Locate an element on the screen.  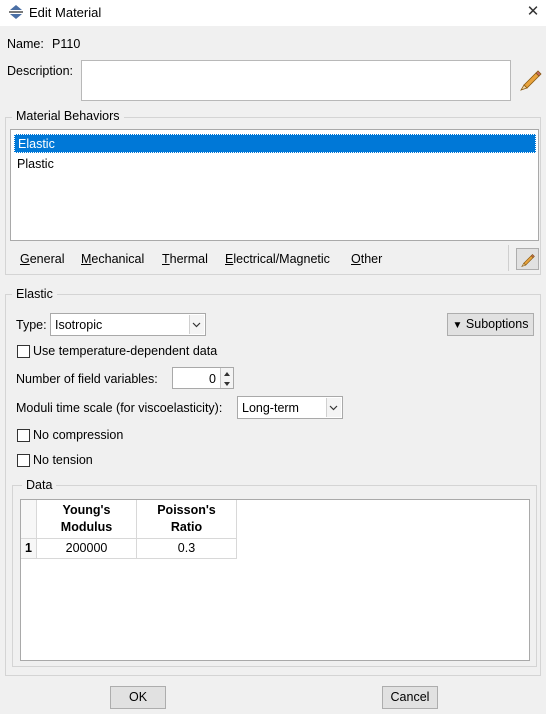
material-behaviors-title: Material Behaviors is located at coordinates (68, 116).